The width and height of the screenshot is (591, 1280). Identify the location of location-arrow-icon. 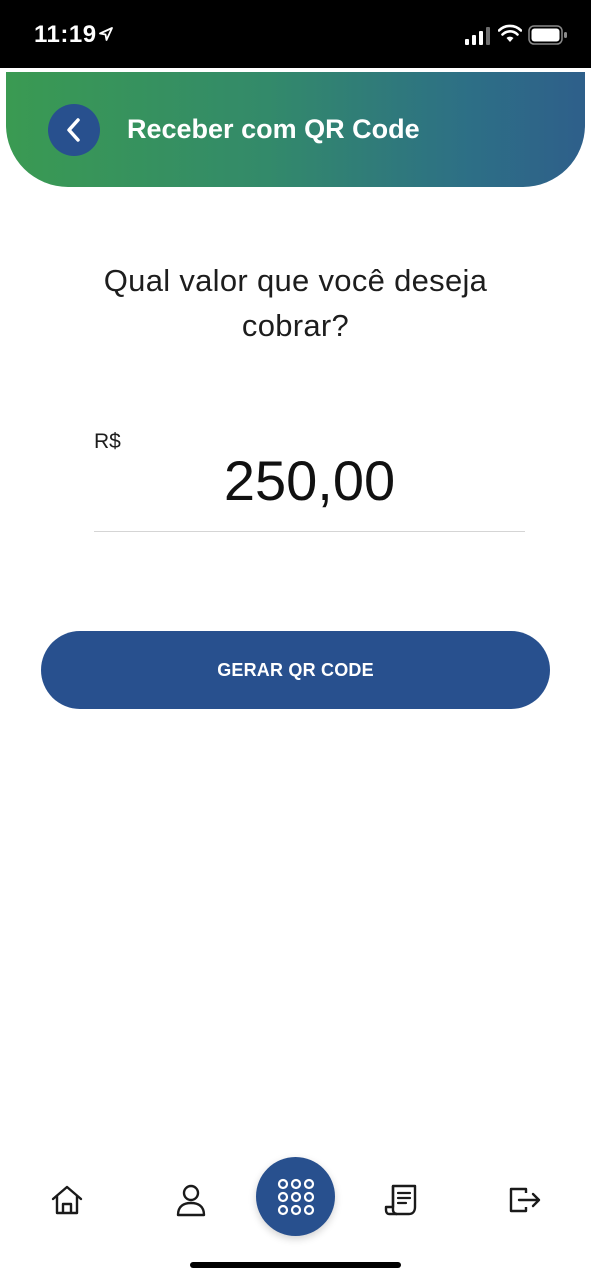
(106, 34).